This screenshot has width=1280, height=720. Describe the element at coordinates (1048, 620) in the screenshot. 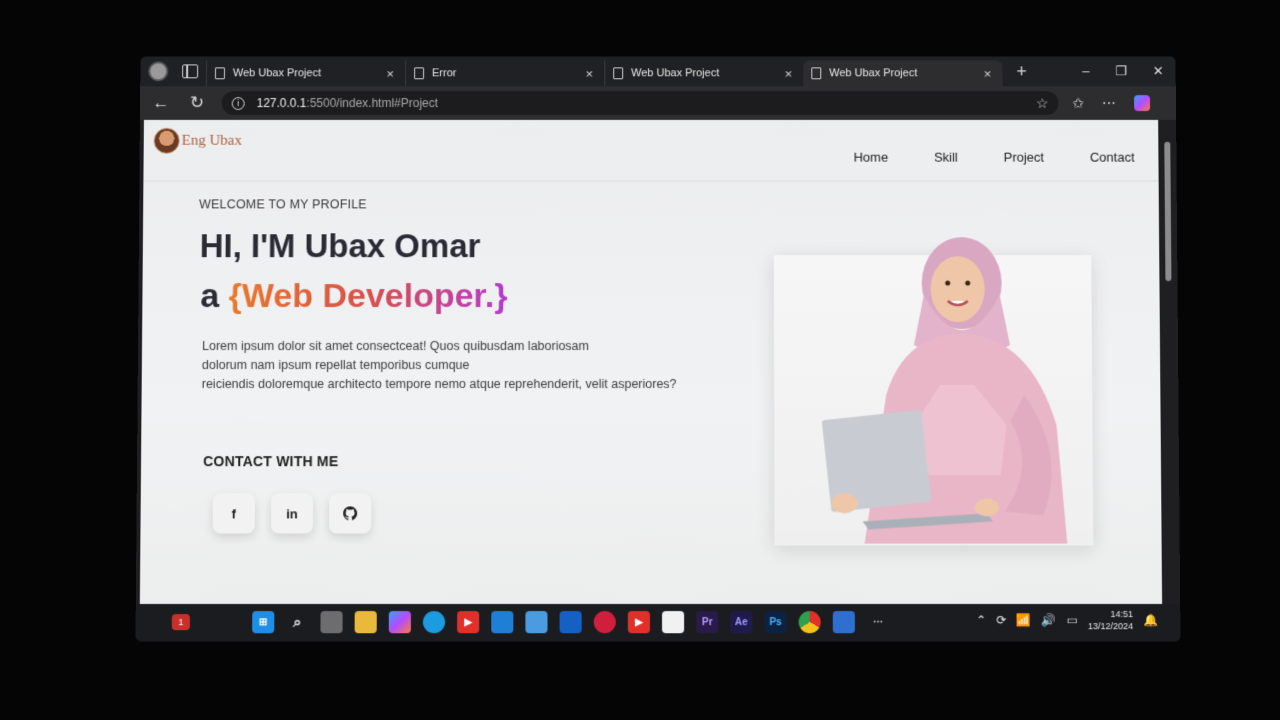

I see `volume-icon: 🔊` at that location.